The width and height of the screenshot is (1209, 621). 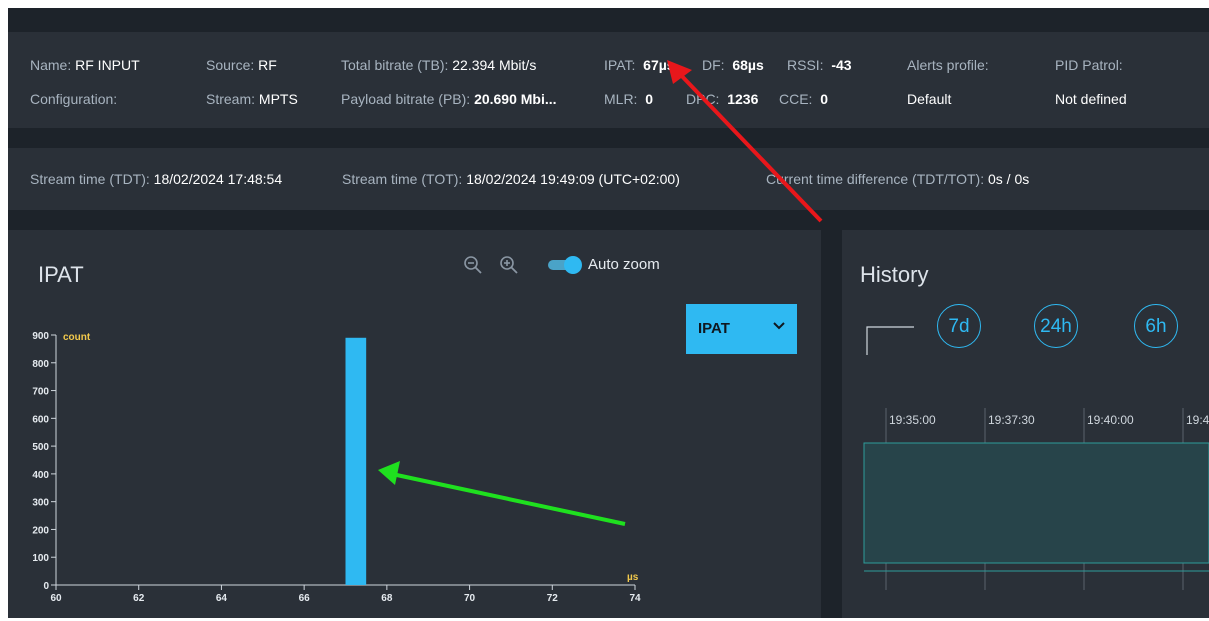 I want to click on timeline-label: 19:4, so click(x=1197, y=420).